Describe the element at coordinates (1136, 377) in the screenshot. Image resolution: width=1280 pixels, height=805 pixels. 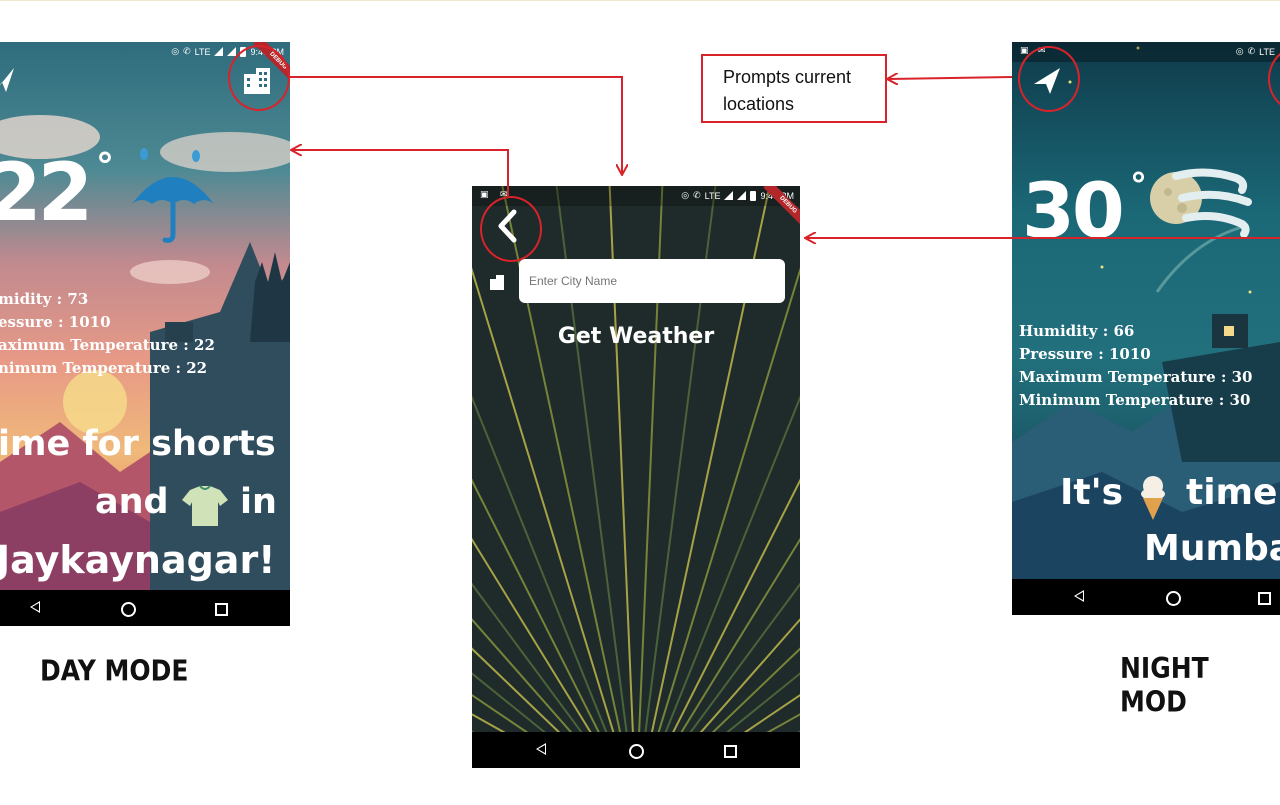
I see `max-temp-label: Maximum Temperature : 30` at that location.